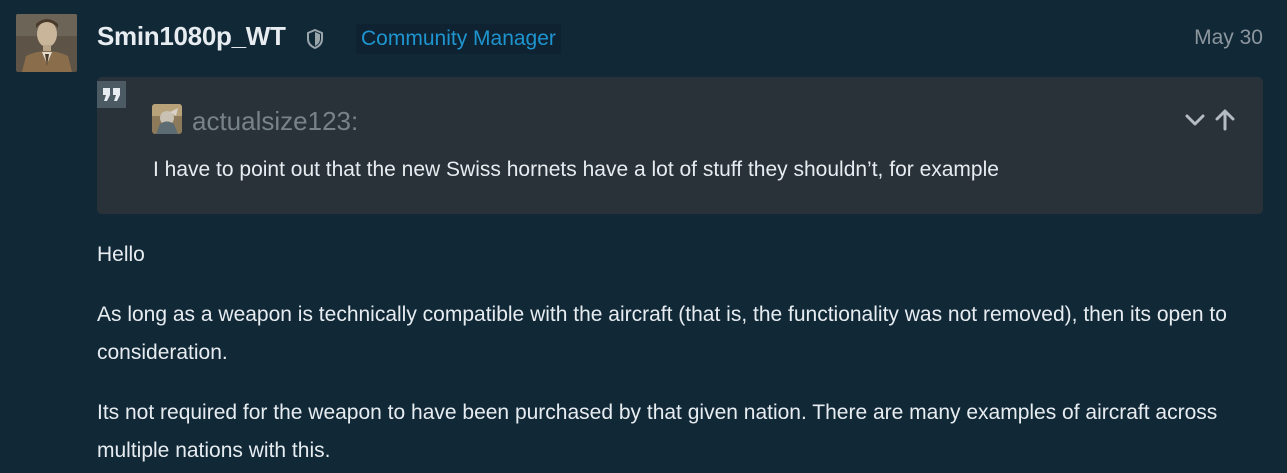 The width and height of the screenshot is (1287, 473). I want to click on quote-icon, so click(111, 94).